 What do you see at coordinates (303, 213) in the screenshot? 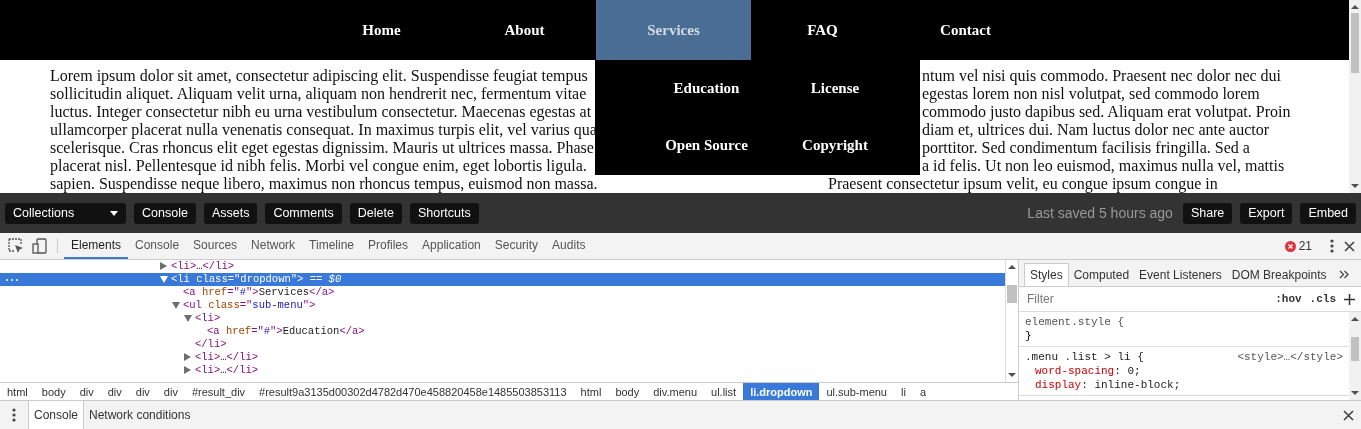
I see `toolbar-button: Comments` at bounding box center [303, 213].